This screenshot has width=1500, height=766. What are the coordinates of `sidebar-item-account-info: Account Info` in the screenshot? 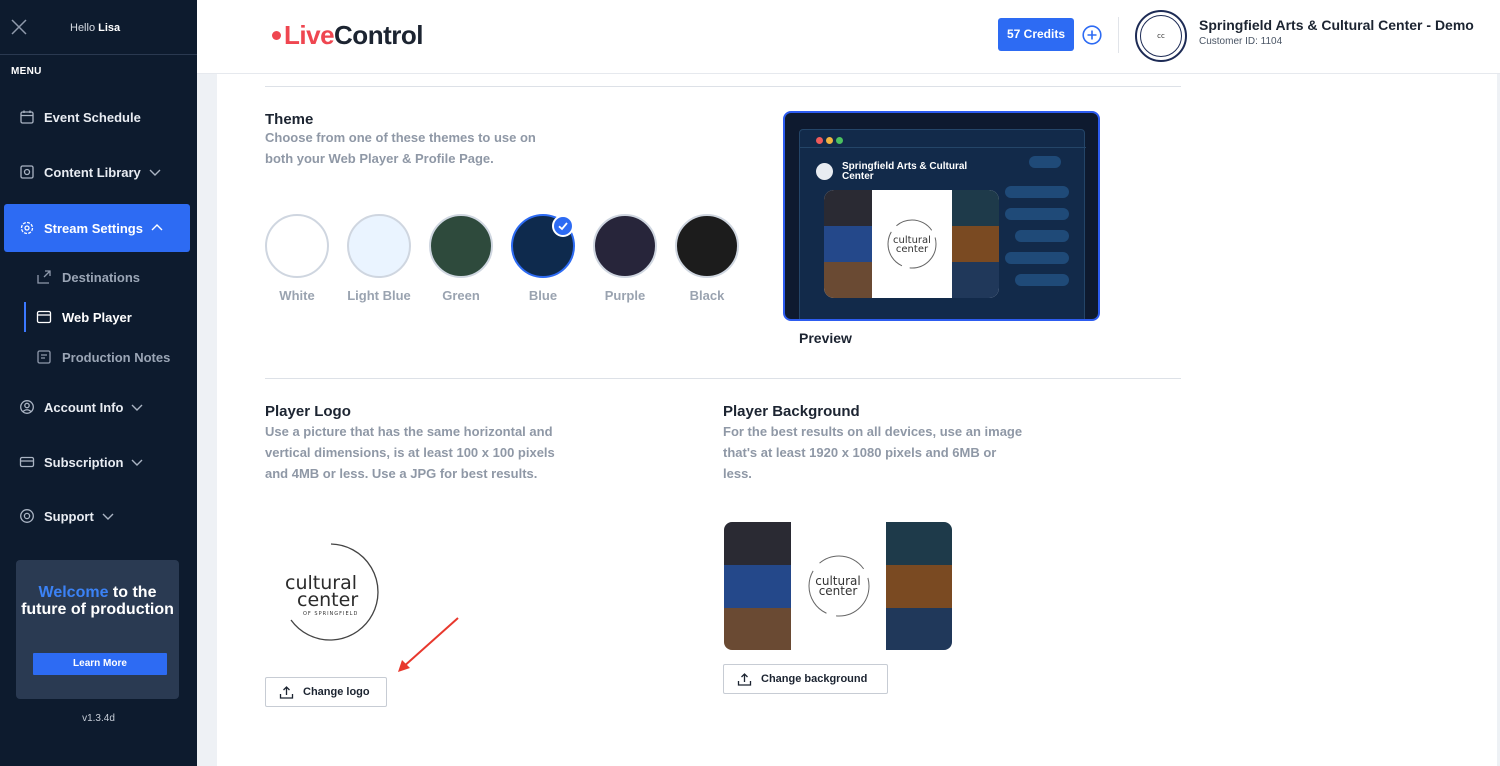 It's located at (98, 407).